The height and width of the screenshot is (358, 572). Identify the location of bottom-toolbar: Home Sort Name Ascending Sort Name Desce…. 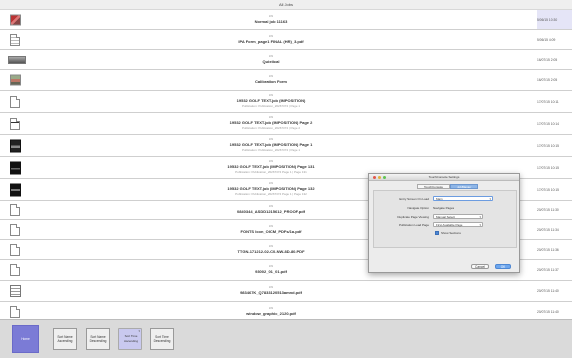
(286, 338).